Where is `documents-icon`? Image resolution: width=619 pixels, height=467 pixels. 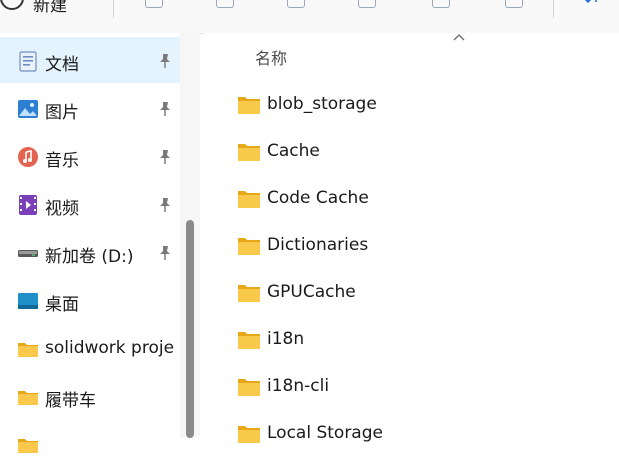
documents-icon is located at coordinates (28, 61).